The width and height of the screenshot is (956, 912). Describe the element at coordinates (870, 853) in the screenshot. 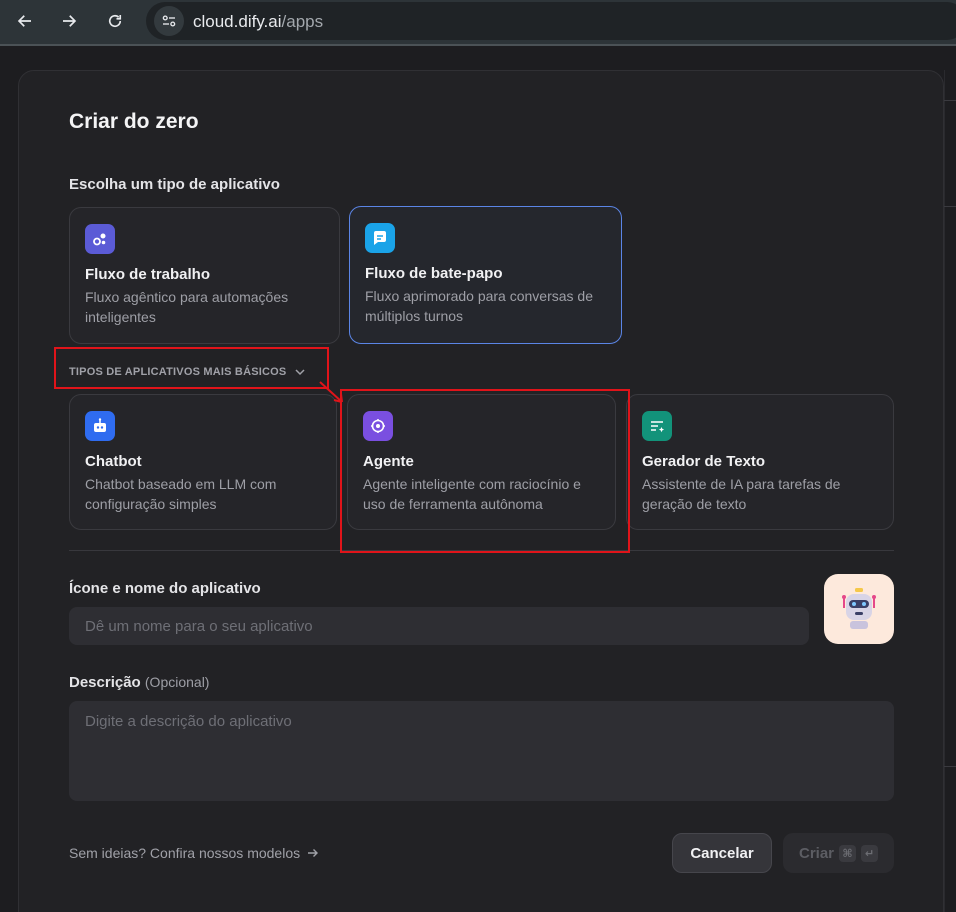

I see `enter-key-icon: ↵` at that location.